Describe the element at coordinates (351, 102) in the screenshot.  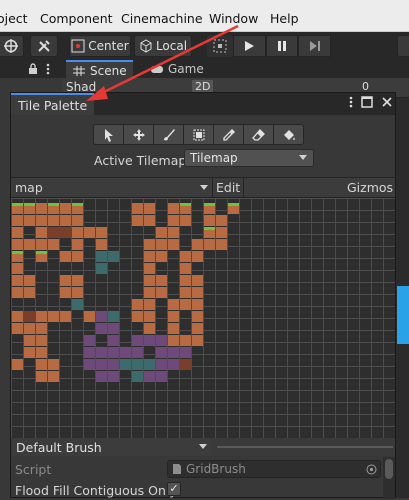
I see `kebab-menu-icon` at that location.